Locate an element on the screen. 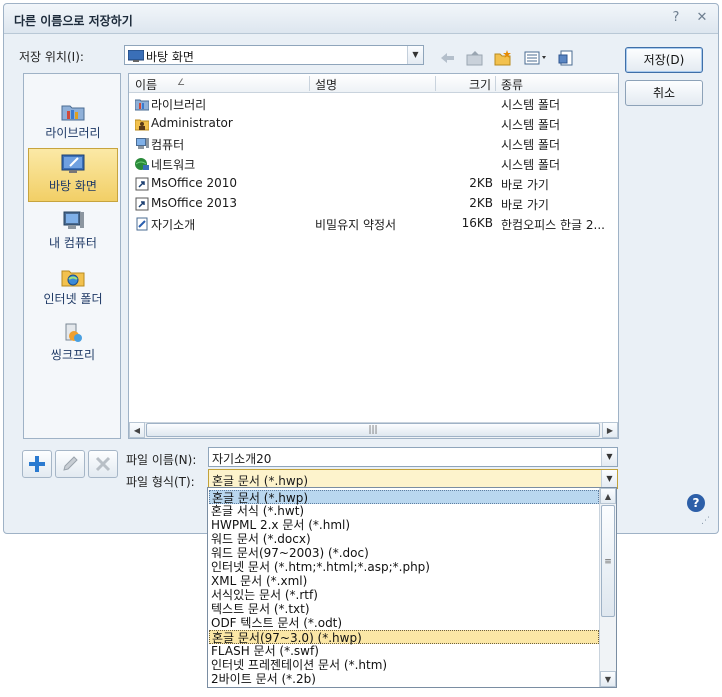  filetype-option: 텍스트 문서 (*.txt) is located at coordinates (404, 609).